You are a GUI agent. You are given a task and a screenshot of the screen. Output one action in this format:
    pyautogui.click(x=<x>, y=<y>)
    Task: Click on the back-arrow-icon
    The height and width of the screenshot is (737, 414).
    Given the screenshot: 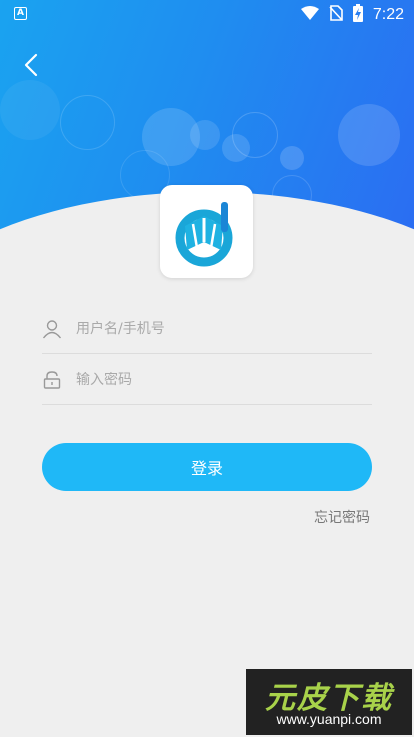 What is the action you would take?
    pyautogui.click(x=31, y=65)
    